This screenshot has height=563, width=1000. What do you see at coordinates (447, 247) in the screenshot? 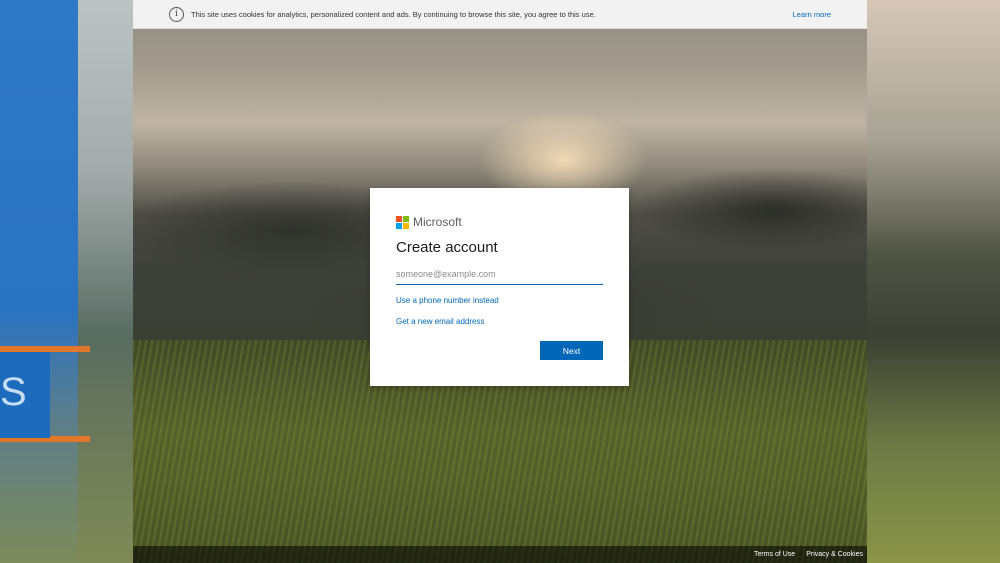
I see `page-title: Create account` at bounding box center [447, 247].